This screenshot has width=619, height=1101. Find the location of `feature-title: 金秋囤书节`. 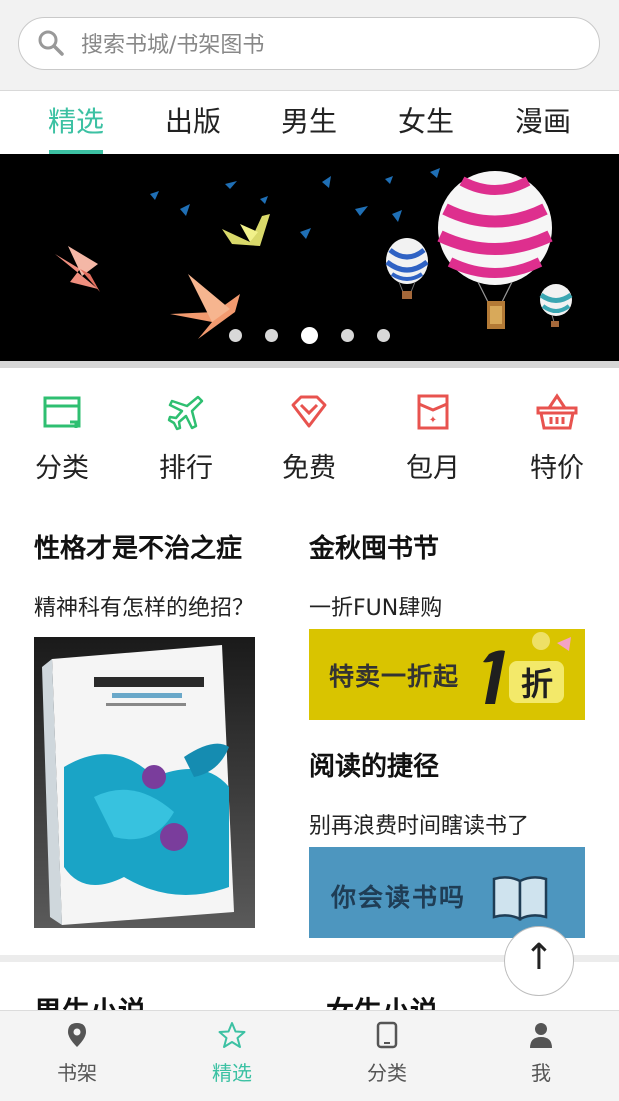

feature-title: 金秋囤书节 is located at coordinates (374, 546).